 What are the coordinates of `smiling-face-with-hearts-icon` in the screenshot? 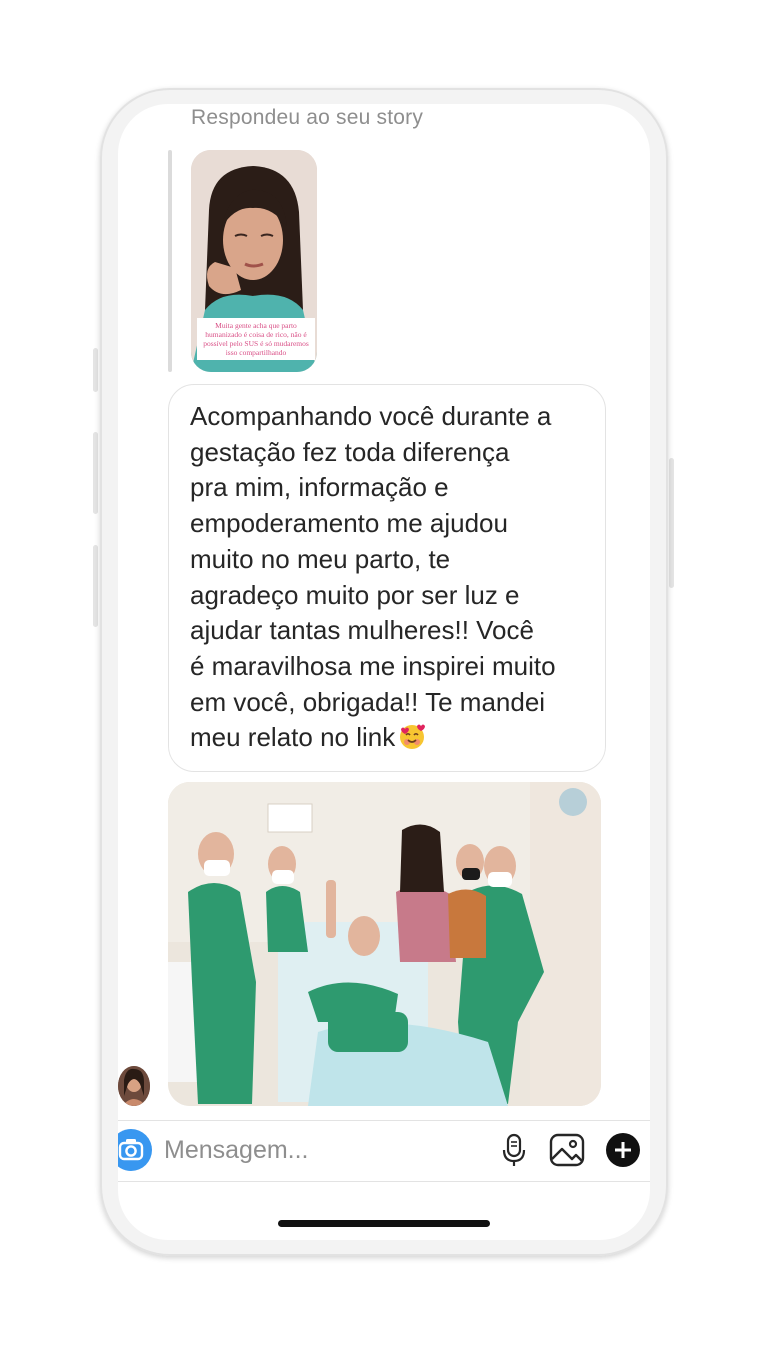 It's located at (413, 737).